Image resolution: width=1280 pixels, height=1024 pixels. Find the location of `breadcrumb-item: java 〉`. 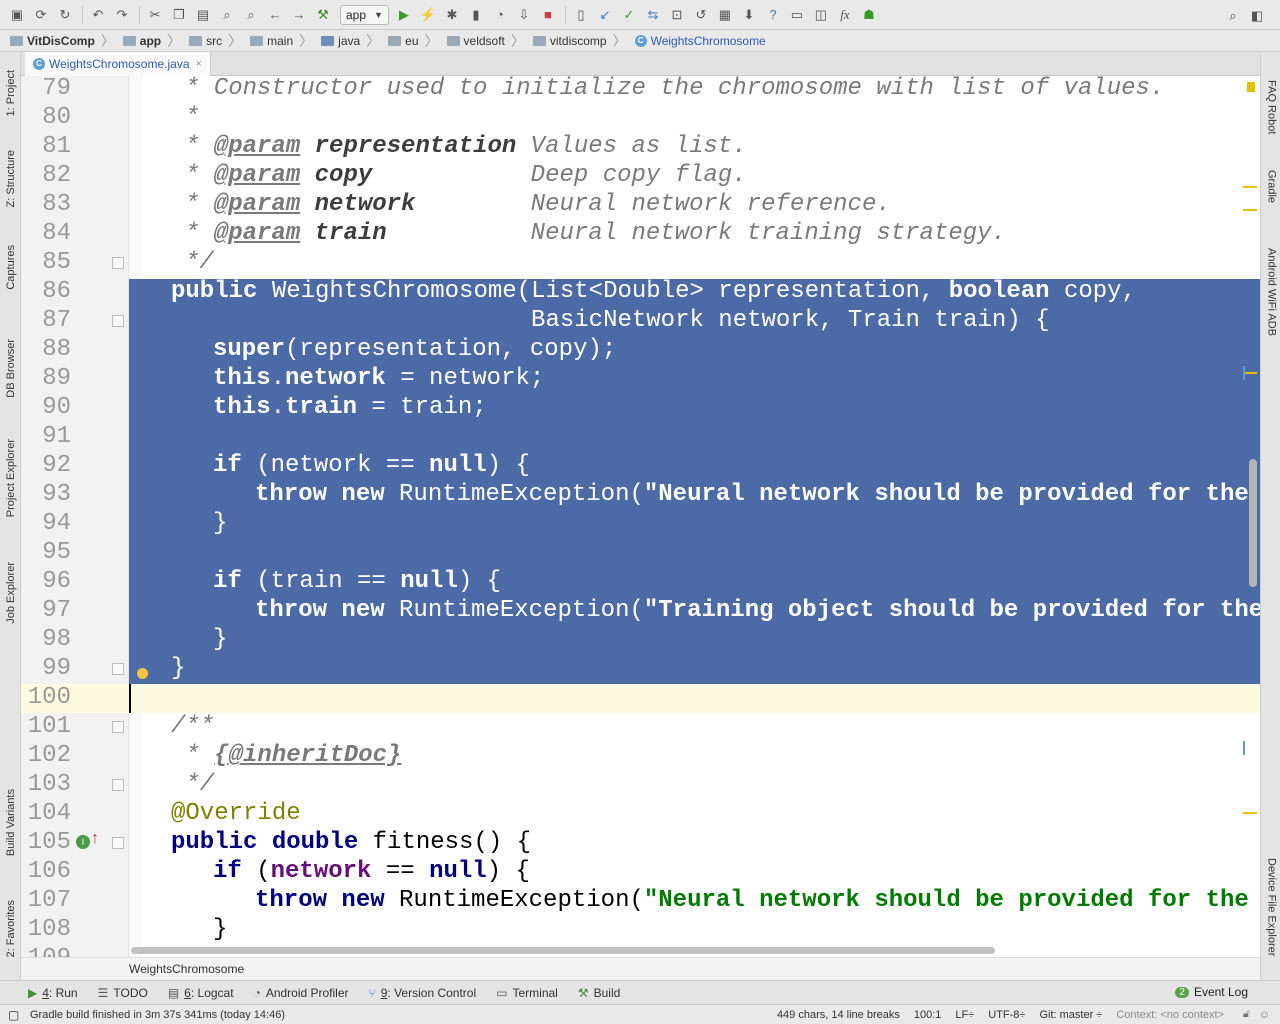

breadcrumb-item: java 〉 is located at coordinates (350, 41).